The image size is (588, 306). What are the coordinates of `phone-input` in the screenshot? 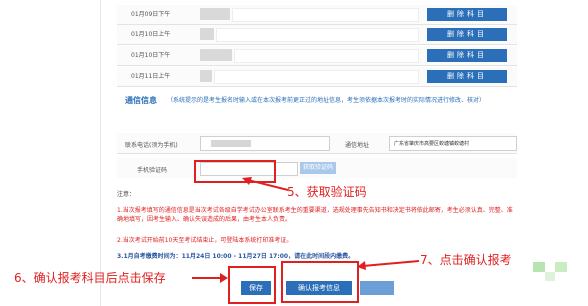 It's located at (265, 143).